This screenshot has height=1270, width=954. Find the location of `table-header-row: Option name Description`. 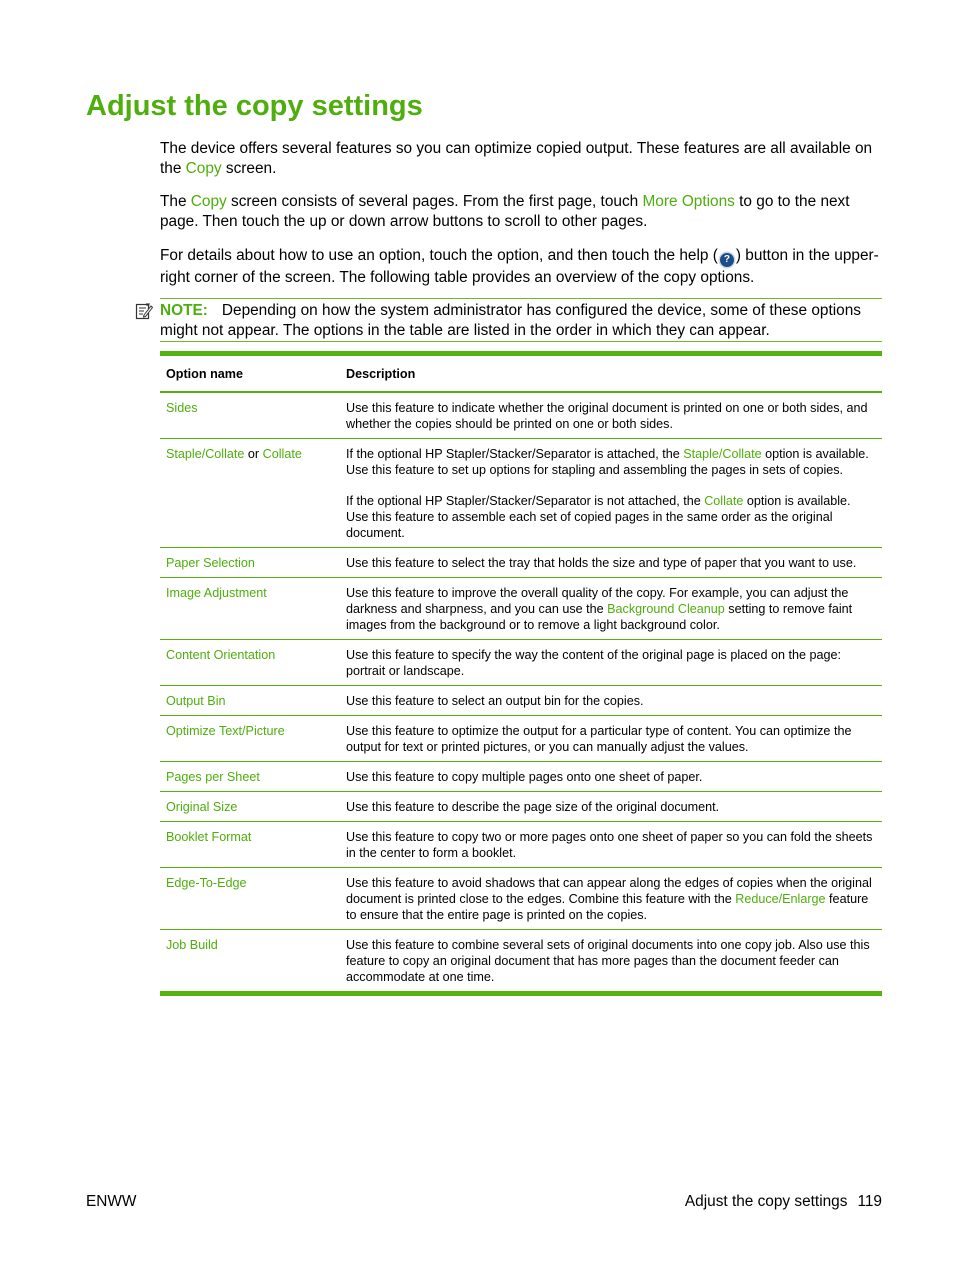

table-header-row: Option name Description is located at coordinates (521, 374).